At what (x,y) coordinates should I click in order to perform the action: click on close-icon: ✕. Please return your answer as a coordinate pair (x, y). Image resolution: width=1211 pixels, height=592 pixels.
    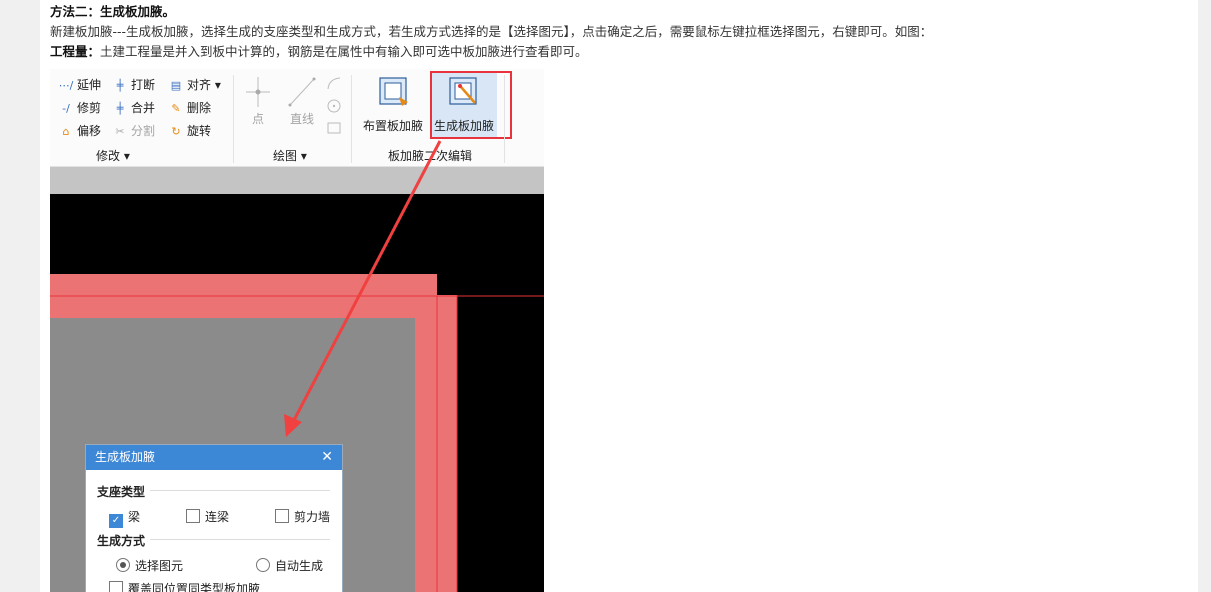
    Looking at the image, I should click on (327, 457).